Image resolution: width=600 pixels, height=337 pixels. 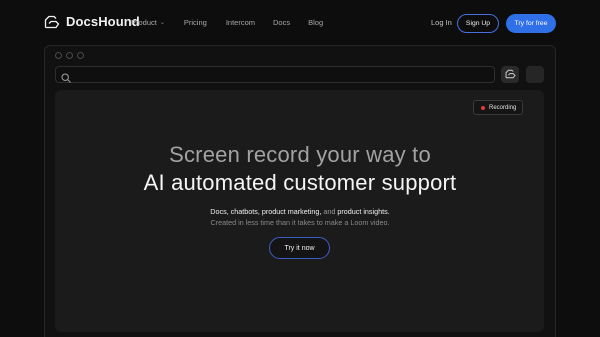 I want to click on hero-headline-line1: Screen record your way to, so click(x=300, y=154).